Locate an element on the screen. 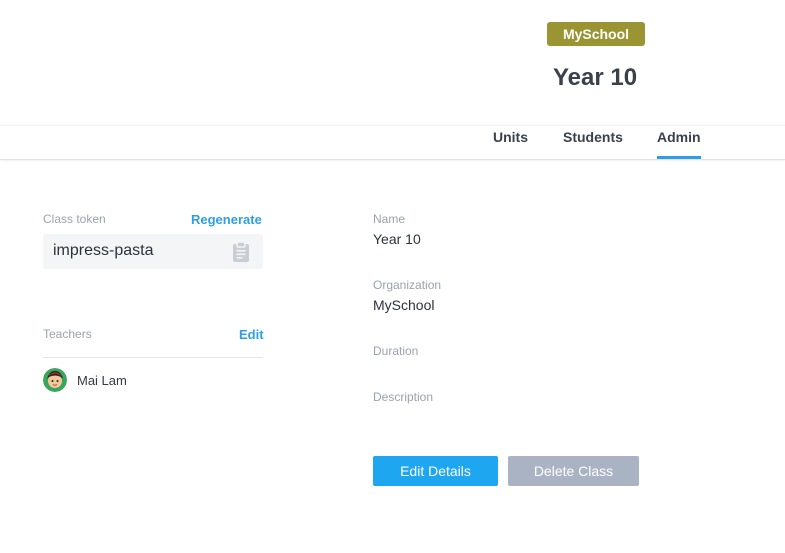  organization-label: Organization is located at coordinates (407, 285).